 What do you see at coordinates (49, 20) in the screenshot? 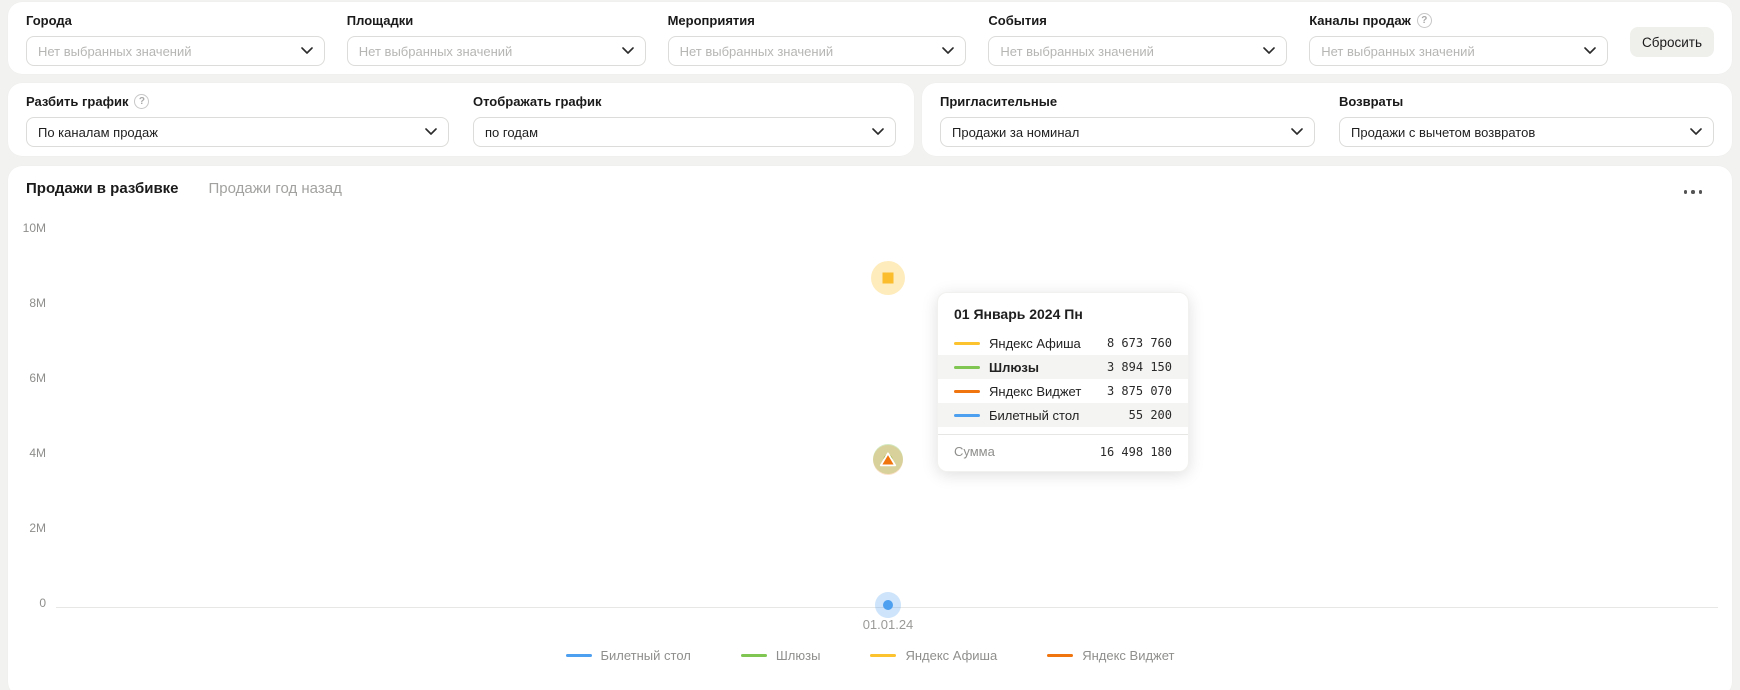
I see `filter-cities-label: Города` at bounding box center [49, 20].